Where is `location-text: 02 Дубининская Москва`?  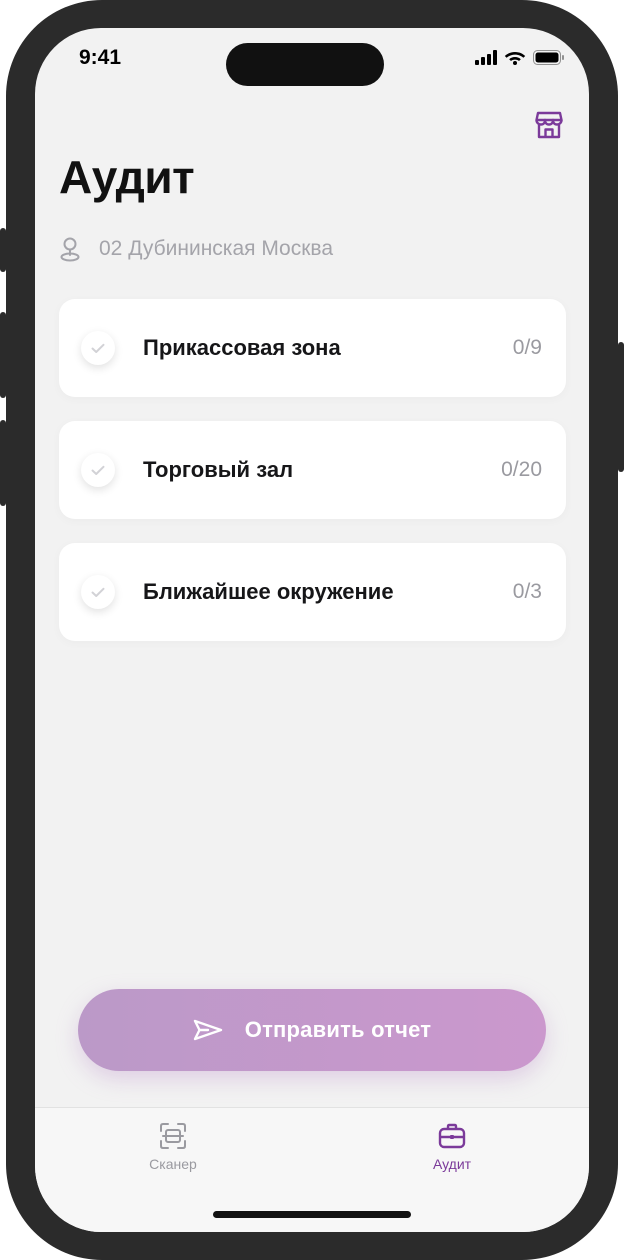
location-text: 02 Дубининская Москва is located at coordinates (216, 248).